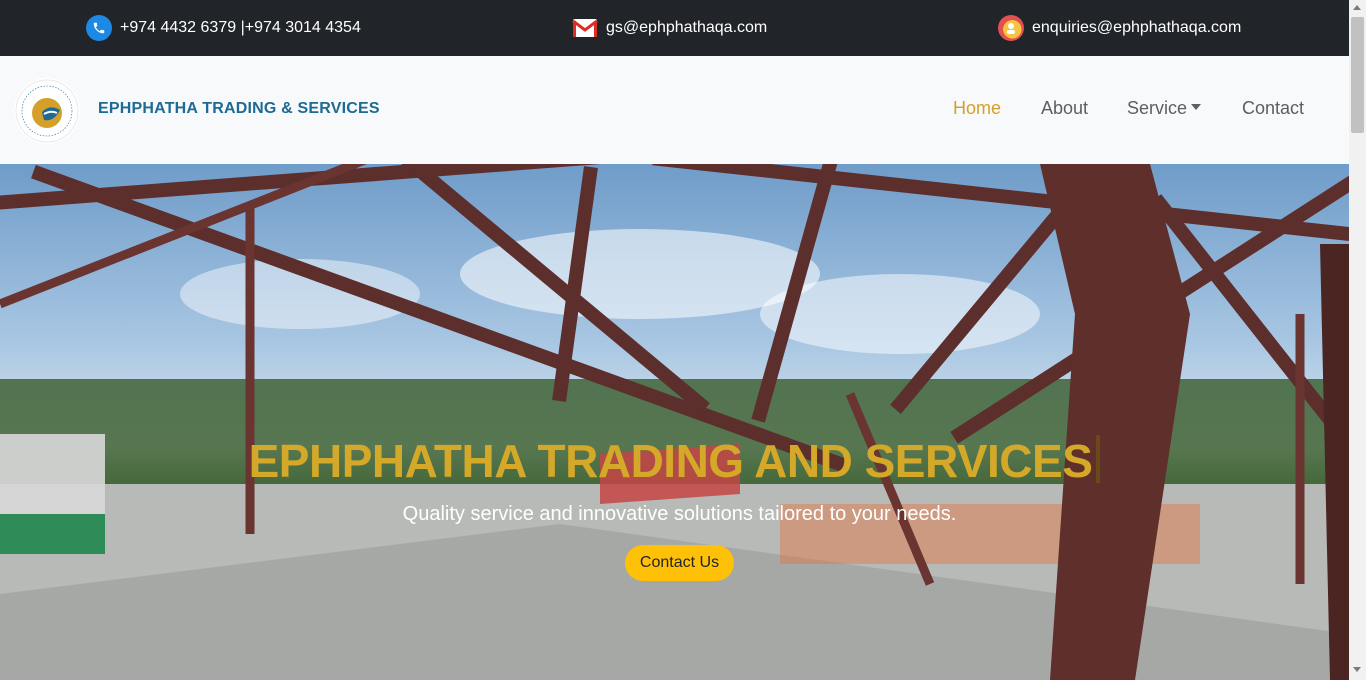  Describe the element at coordinates (1196, 107) in the screenshot. I see `chevron-down-icon` at that location.